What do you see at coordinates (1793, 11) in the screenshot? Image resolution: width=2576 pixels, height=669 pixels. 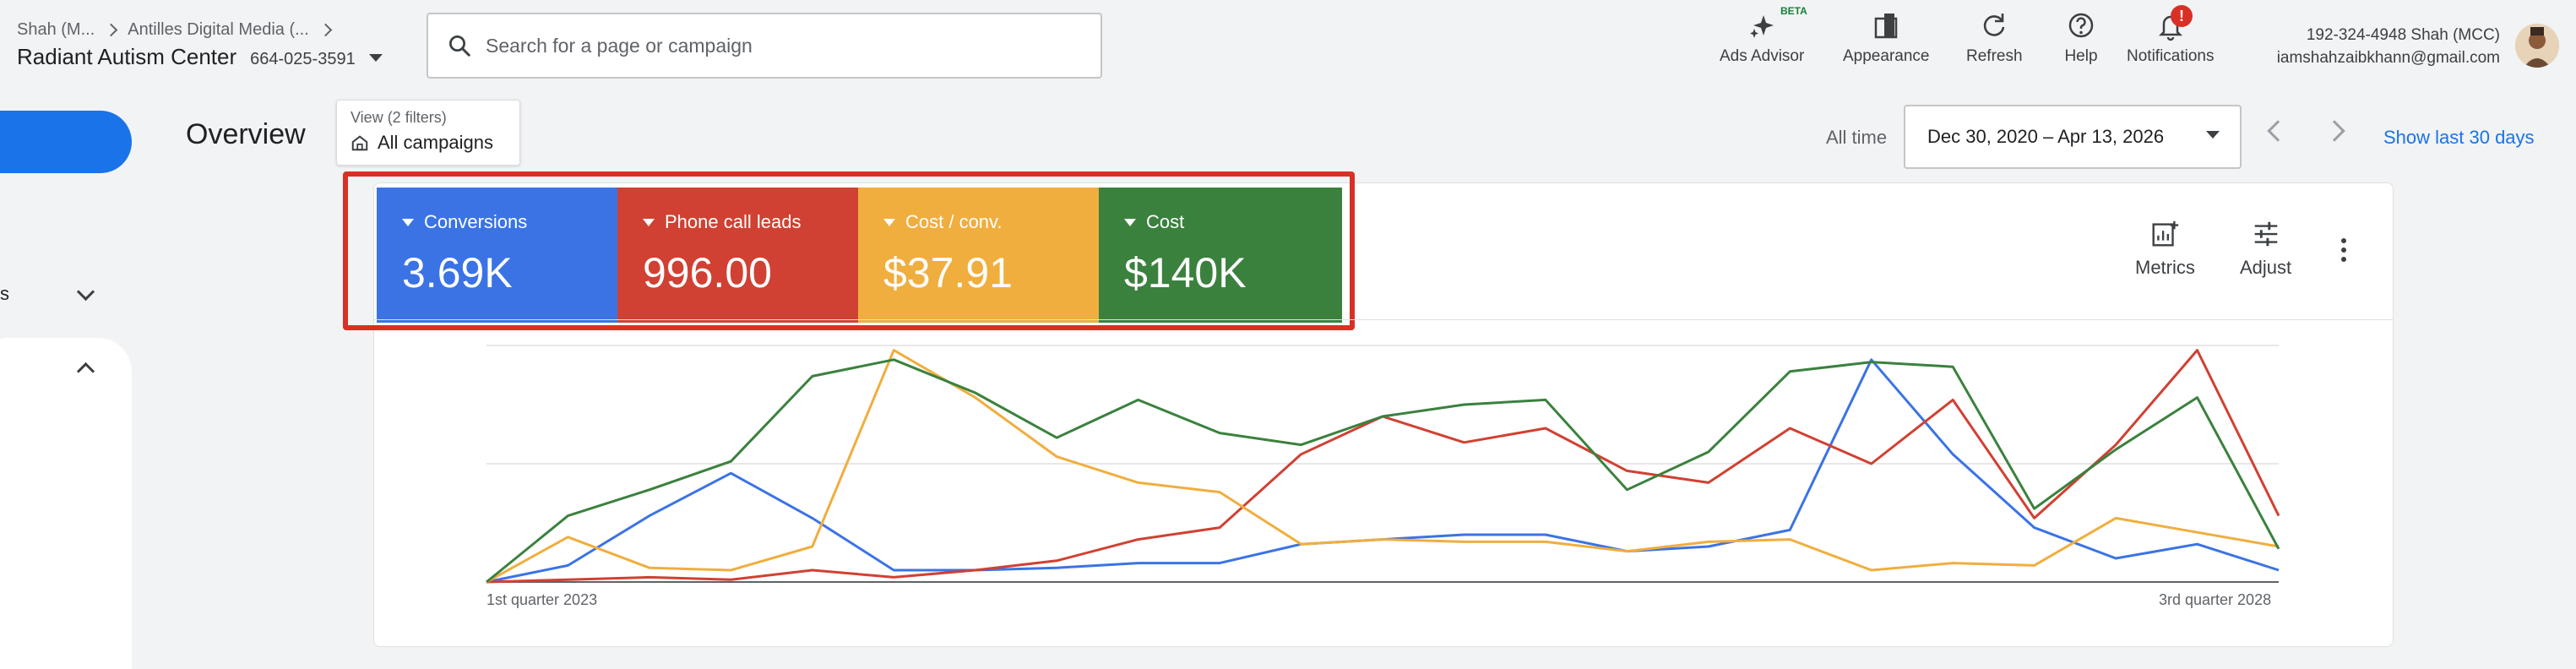 I see `beta-badge: BETA` at bounding box center [1793, 11].